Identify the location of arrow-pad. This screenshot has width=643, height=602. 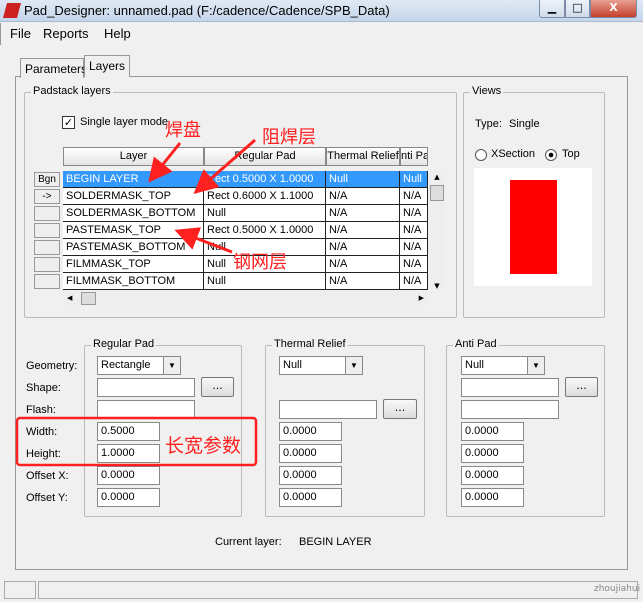
(165, 162).